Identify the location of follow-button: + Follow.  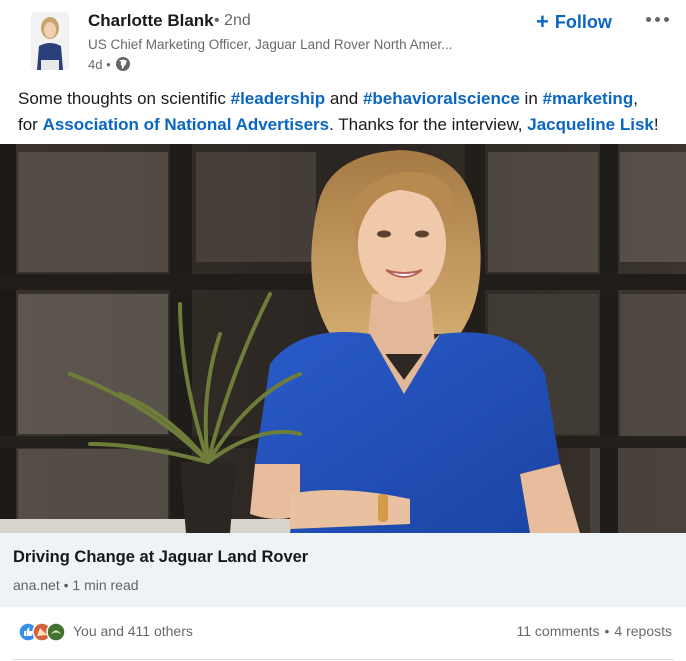
(574, 22).